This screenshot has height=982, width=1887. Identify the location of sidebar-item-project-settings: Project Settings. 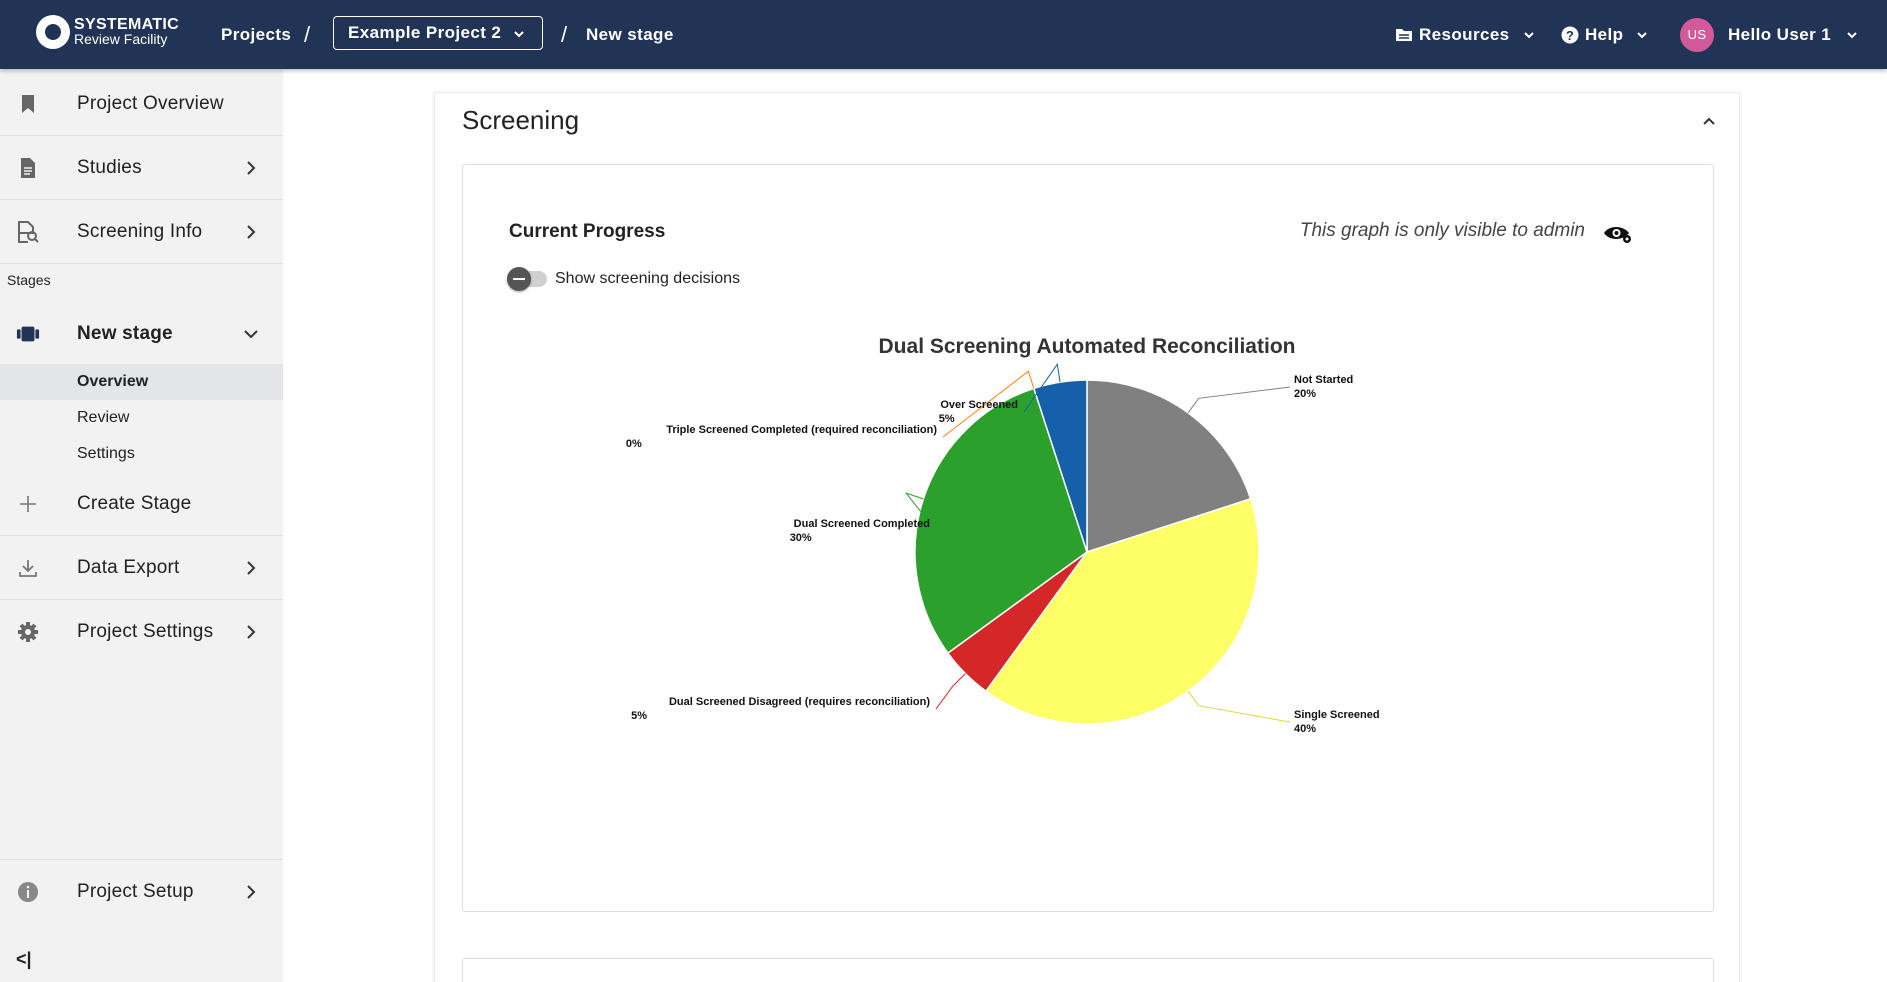
(141, 632).